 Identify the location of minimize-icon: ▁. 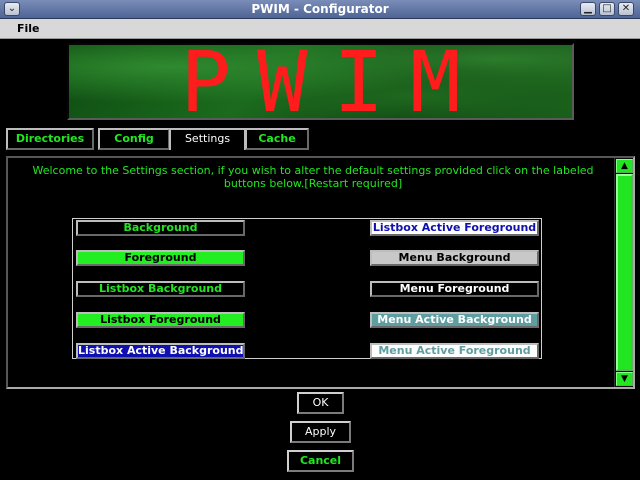
(588, 8).